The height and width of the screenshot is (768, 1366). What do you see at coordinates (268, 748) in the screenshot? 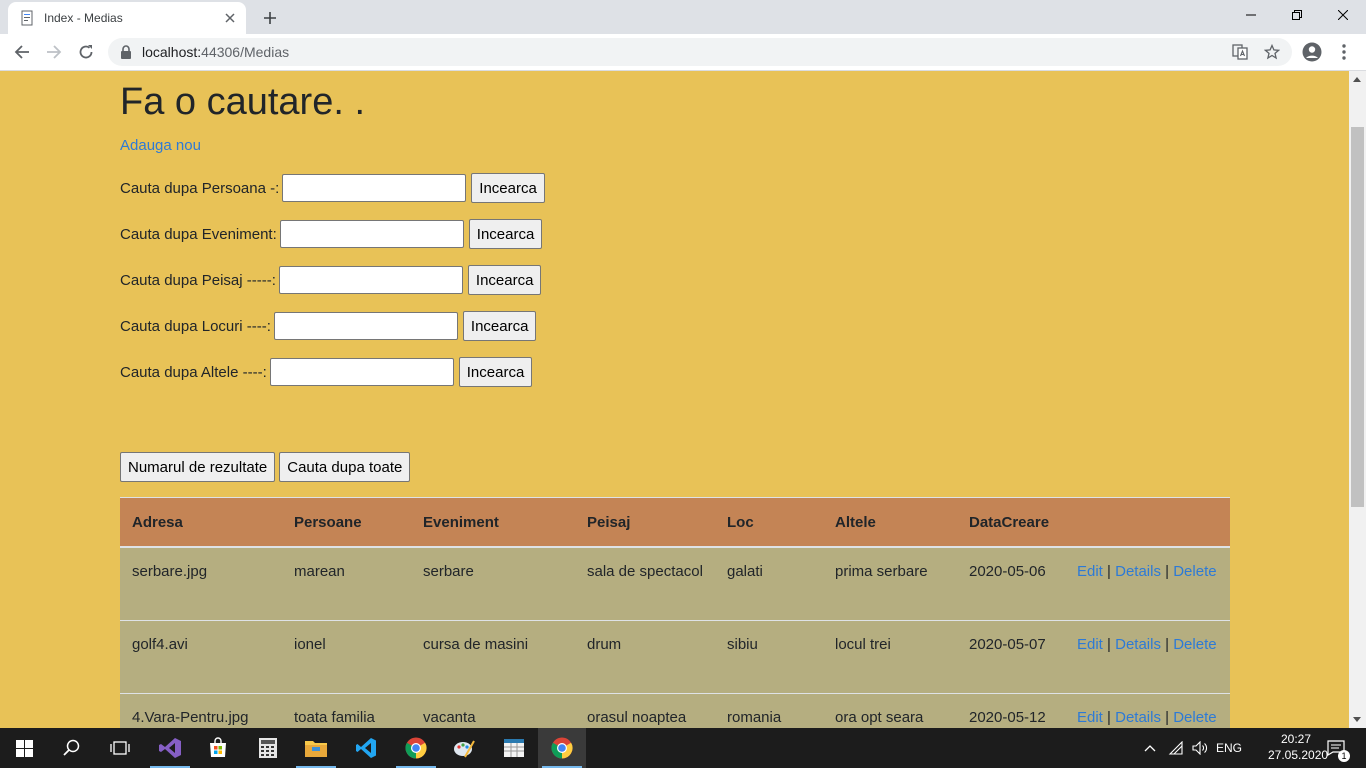
I see `calculator-icon` at bounding box center [268, 748].